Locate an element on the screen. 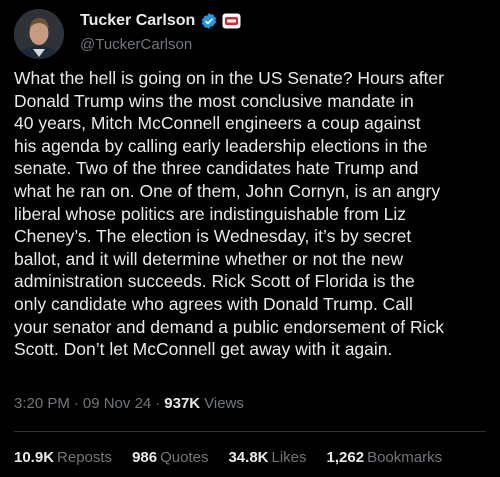  quotes-count: 986 is located at coordinates (145, 457).